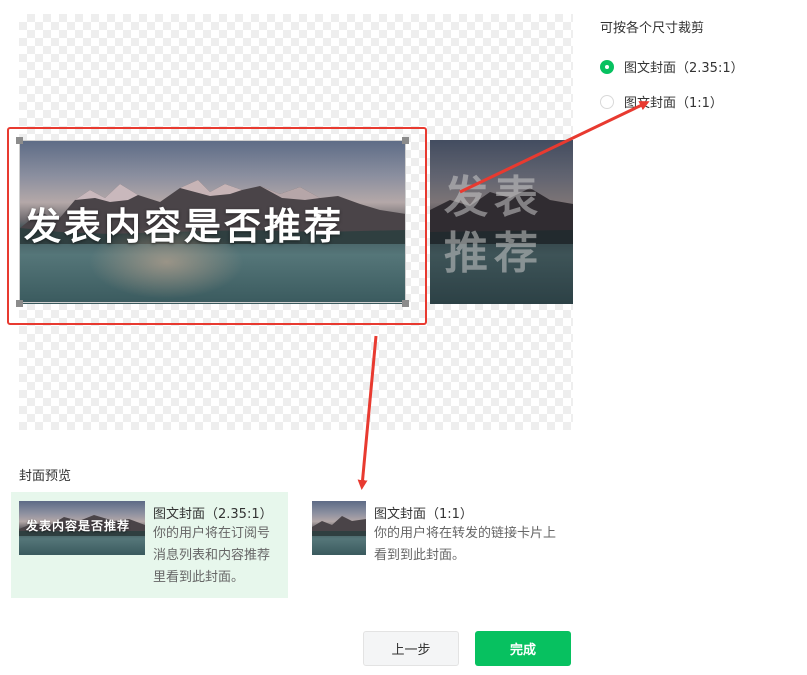 The height and width of the screenshot is (675, 807). What do you see at coordinates (465, 545) in the screenshot?
I see `preview-square-desc: 你的用户将在转发的链接卡片上 看到到此封面。` at bounding box center [465, 545].